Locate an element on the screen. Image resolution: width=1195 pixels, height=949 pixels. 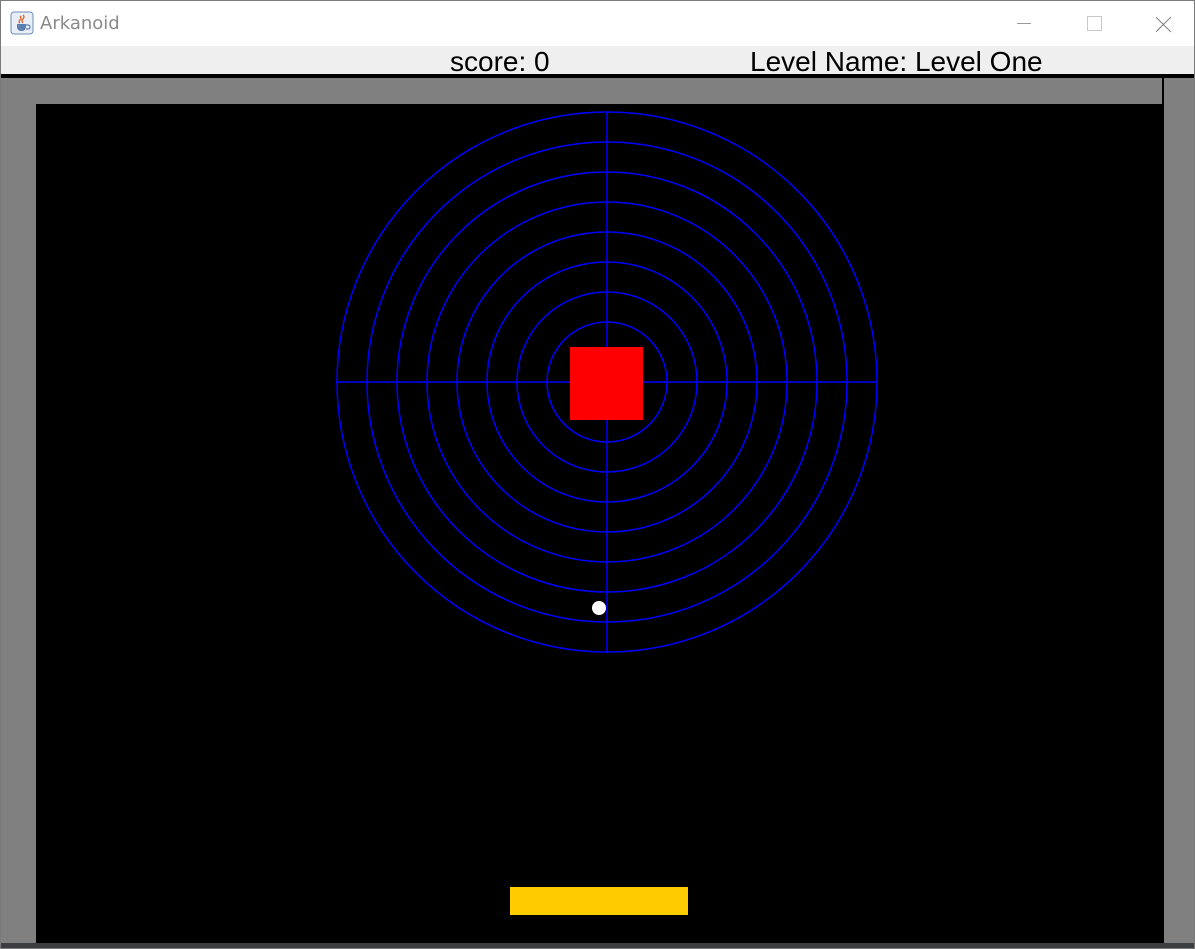
window-title: Arkanoid is located at coordinates (80, 23).